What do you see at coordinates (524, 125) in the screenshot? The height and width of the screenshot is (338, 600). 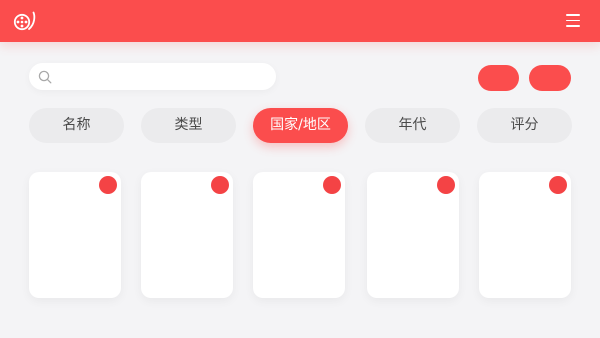 I see `tab-rating: 评分` at bounding box center [524, 125].